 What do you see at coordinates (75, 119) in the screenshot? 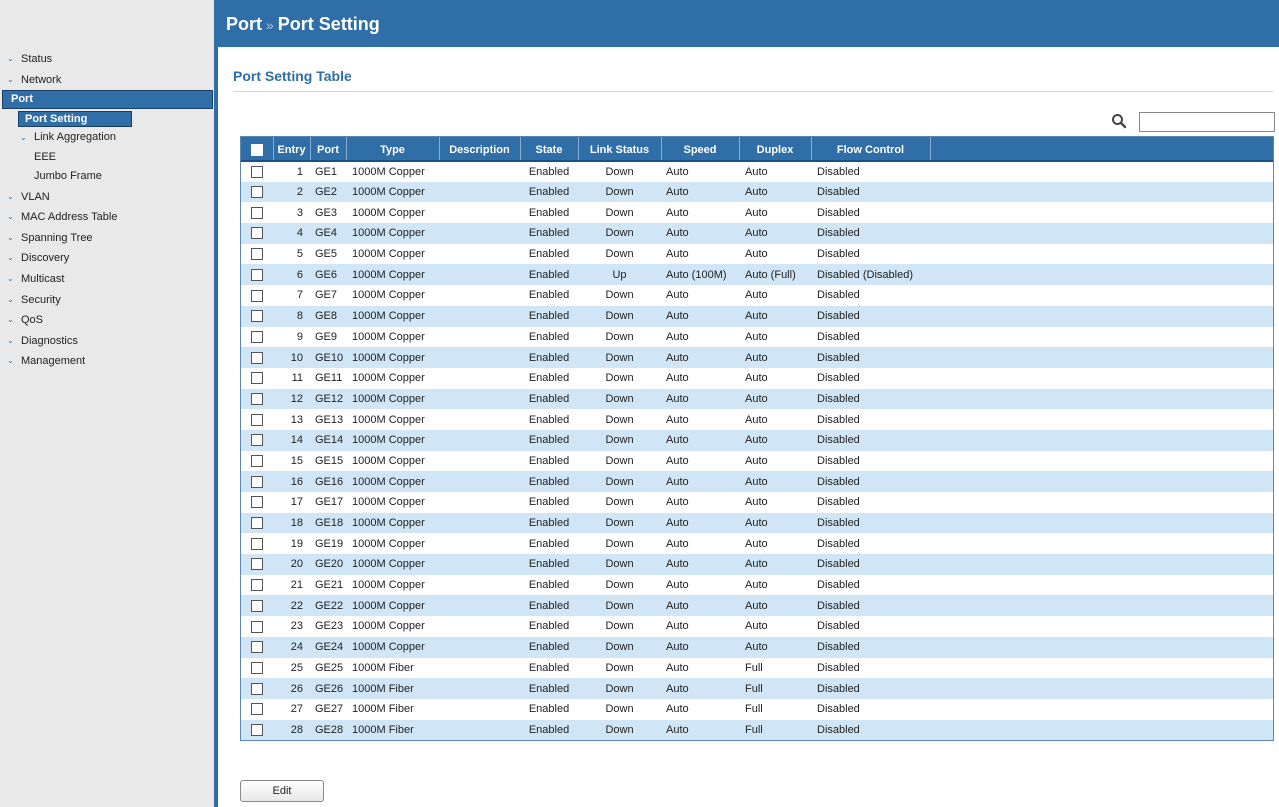
I see `sidebar-item-port-setting: Port Setting` at bounding box center [75, 119].